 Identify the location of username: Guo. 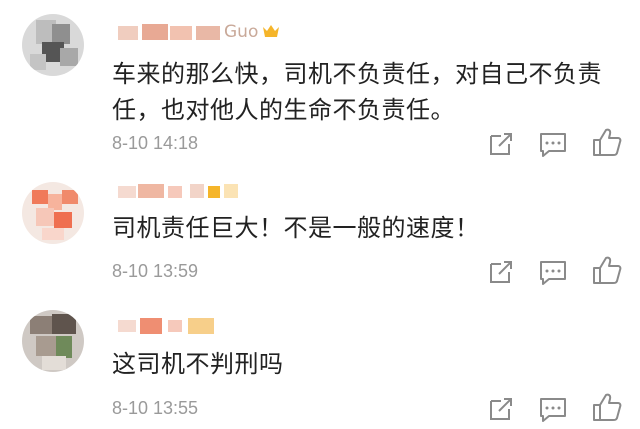
(202, 32).